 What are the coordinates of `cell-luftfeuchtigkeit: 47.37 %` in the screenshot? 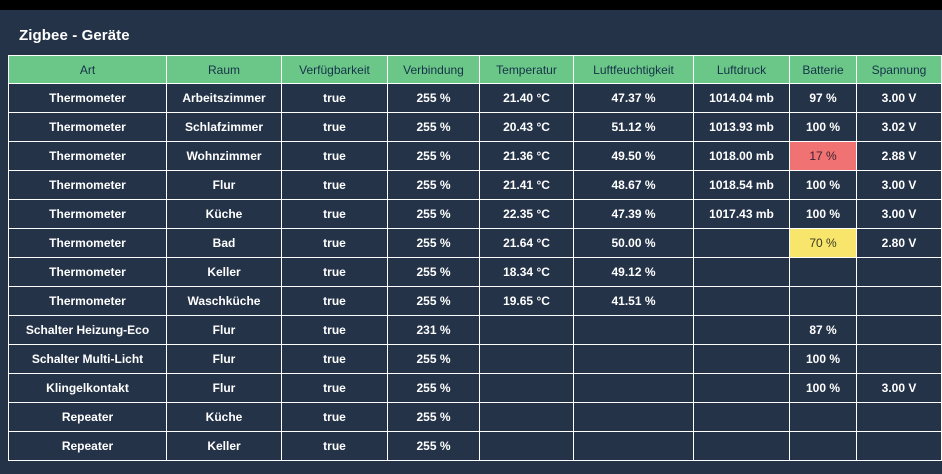 It's located at (633, 98).